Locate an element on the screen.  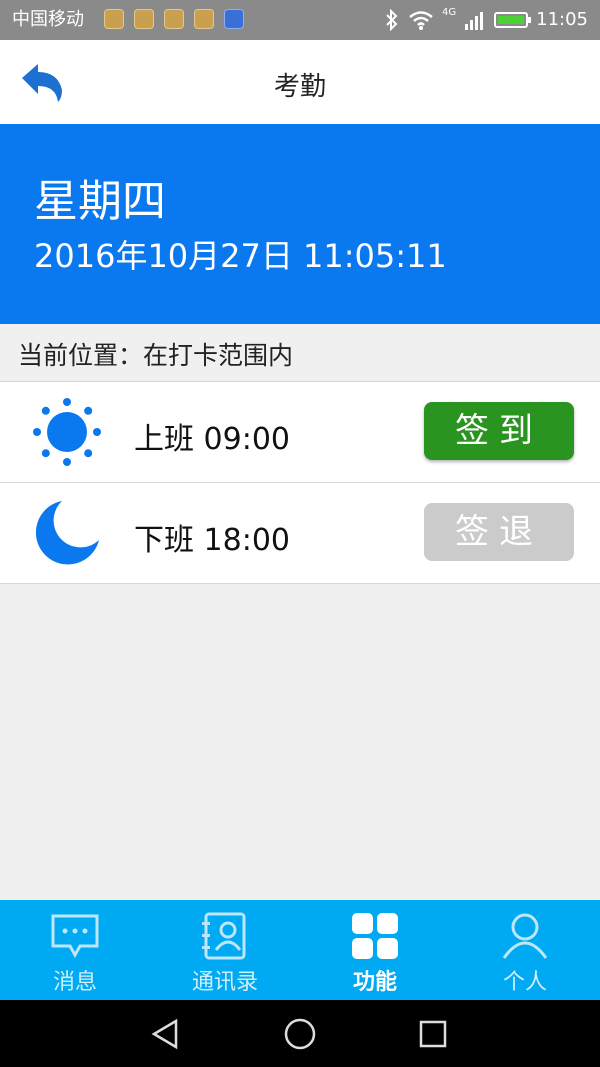
nav-label: 个人 is located at coordinates (524, 982).